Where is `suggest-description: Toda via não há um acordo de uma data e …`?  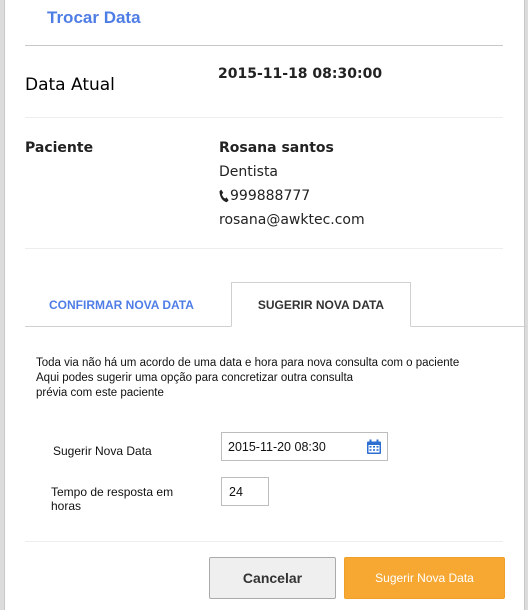 suggest-description: Toda via não há um acordo de uma data e … is located at coordinates (281, 378).